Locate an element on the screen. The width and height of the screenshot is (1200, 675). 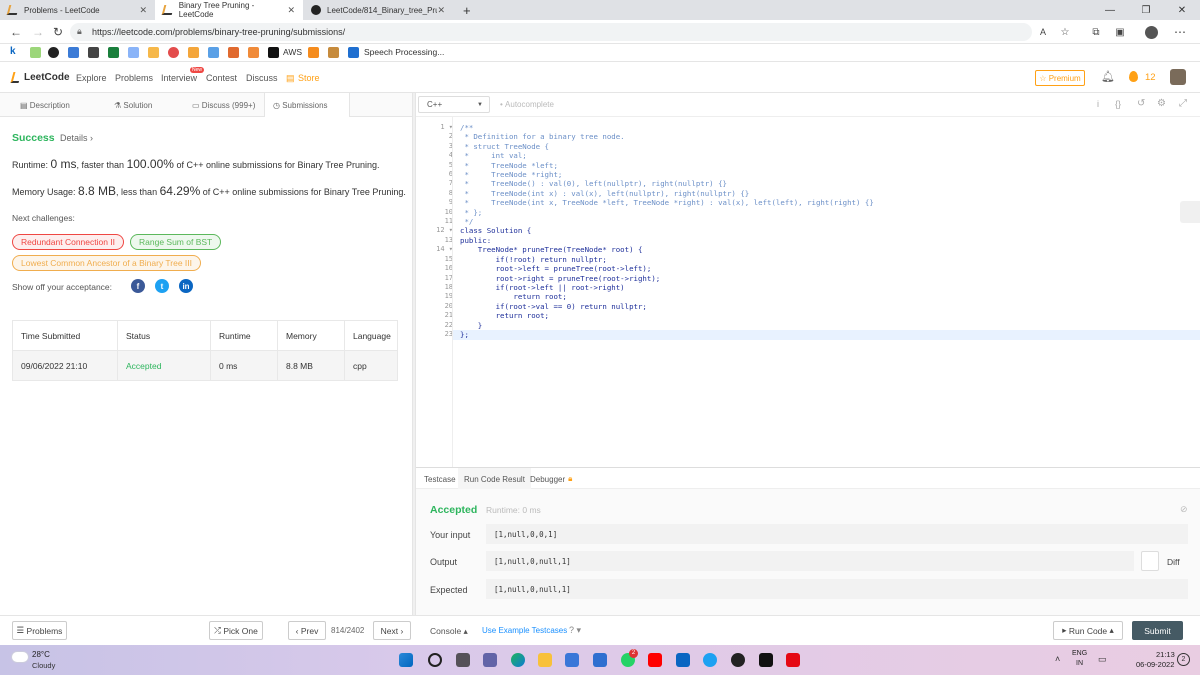
nav-contest: Contest is located at coordinates (221, 78).